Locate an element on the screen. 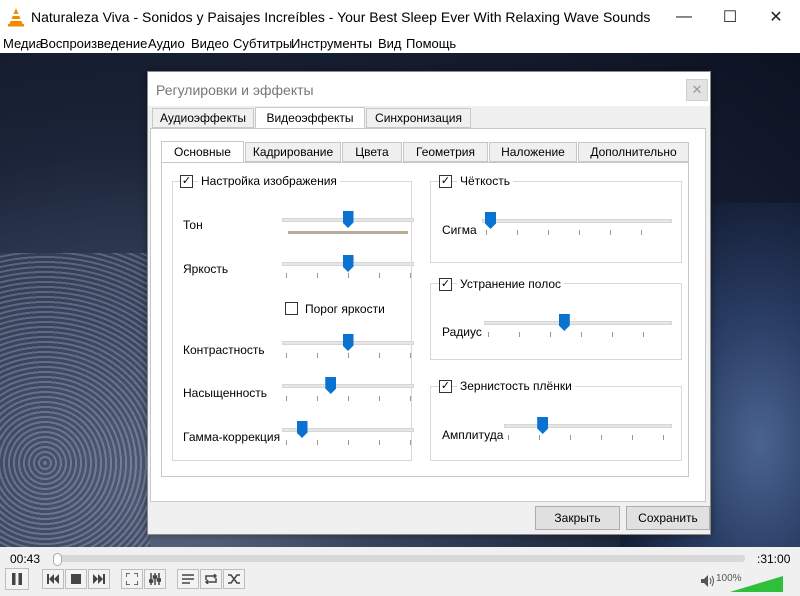 The height and width of the screenshot is (596, 800). dialog-title: Регулировки и эффекты is located at coordinates (235, 90).